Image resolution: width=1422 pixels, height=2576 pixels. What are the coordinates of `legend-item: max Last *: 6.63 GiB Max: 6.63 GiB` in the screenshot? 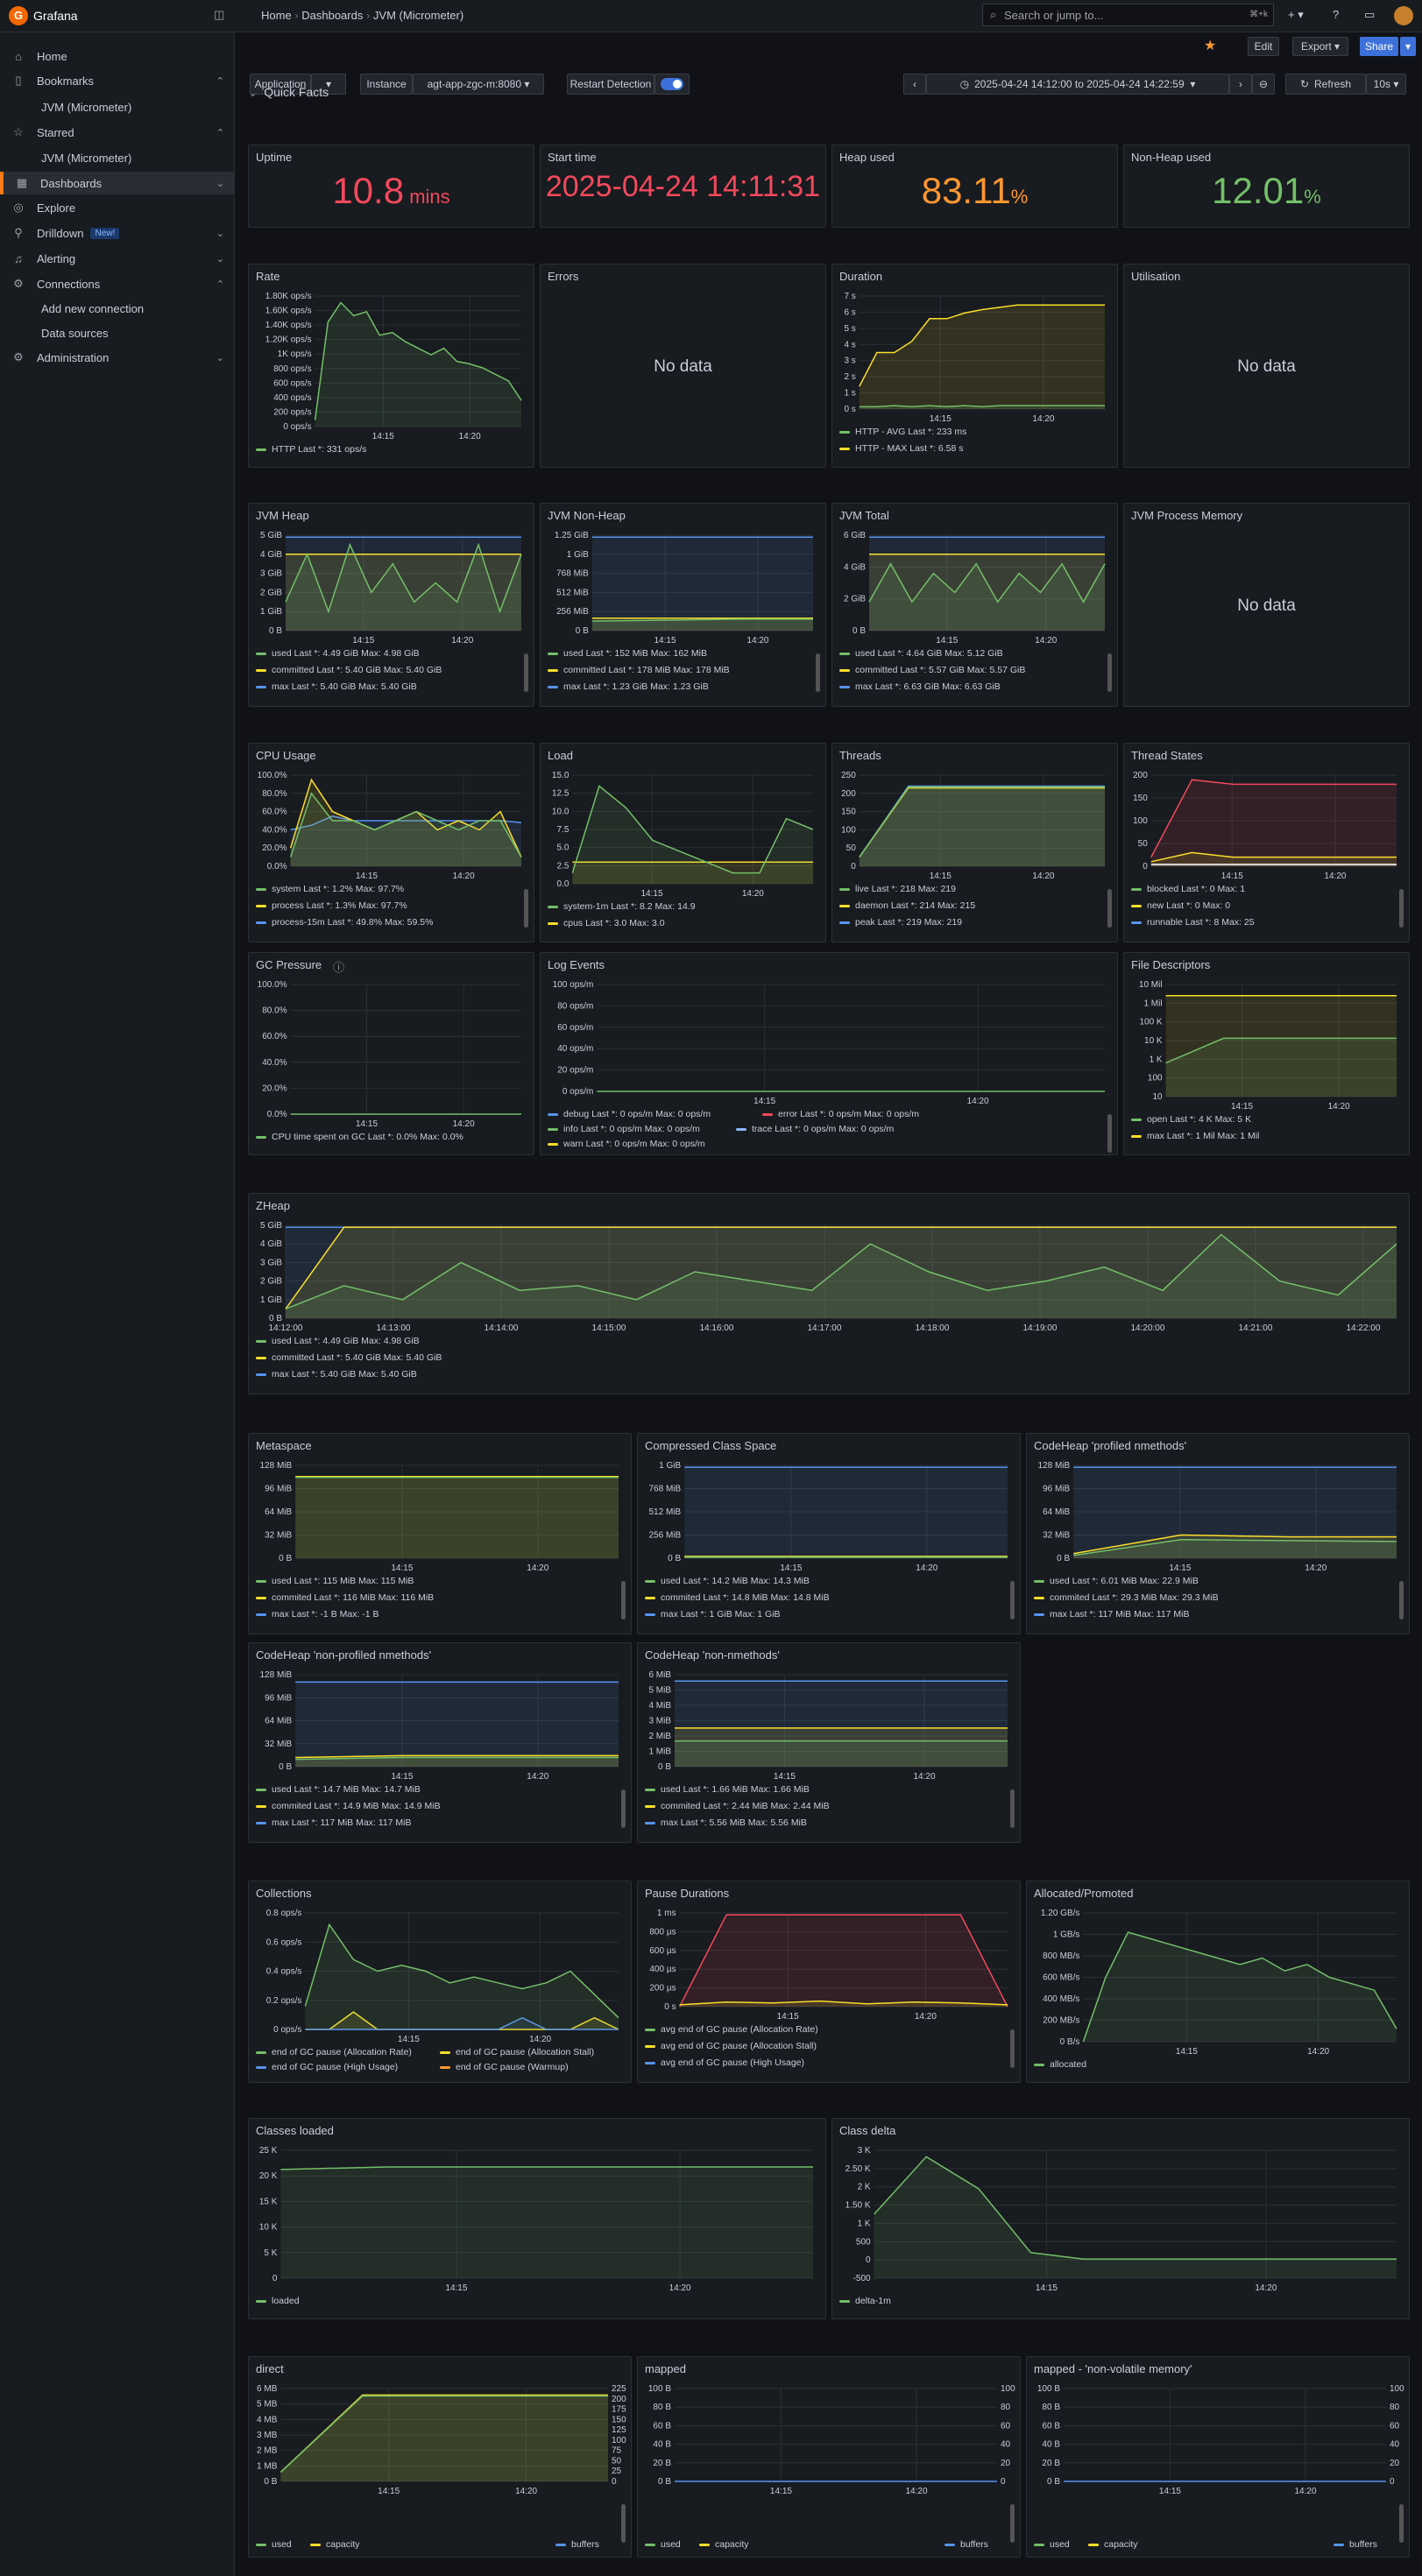 It's located at (920, 686).